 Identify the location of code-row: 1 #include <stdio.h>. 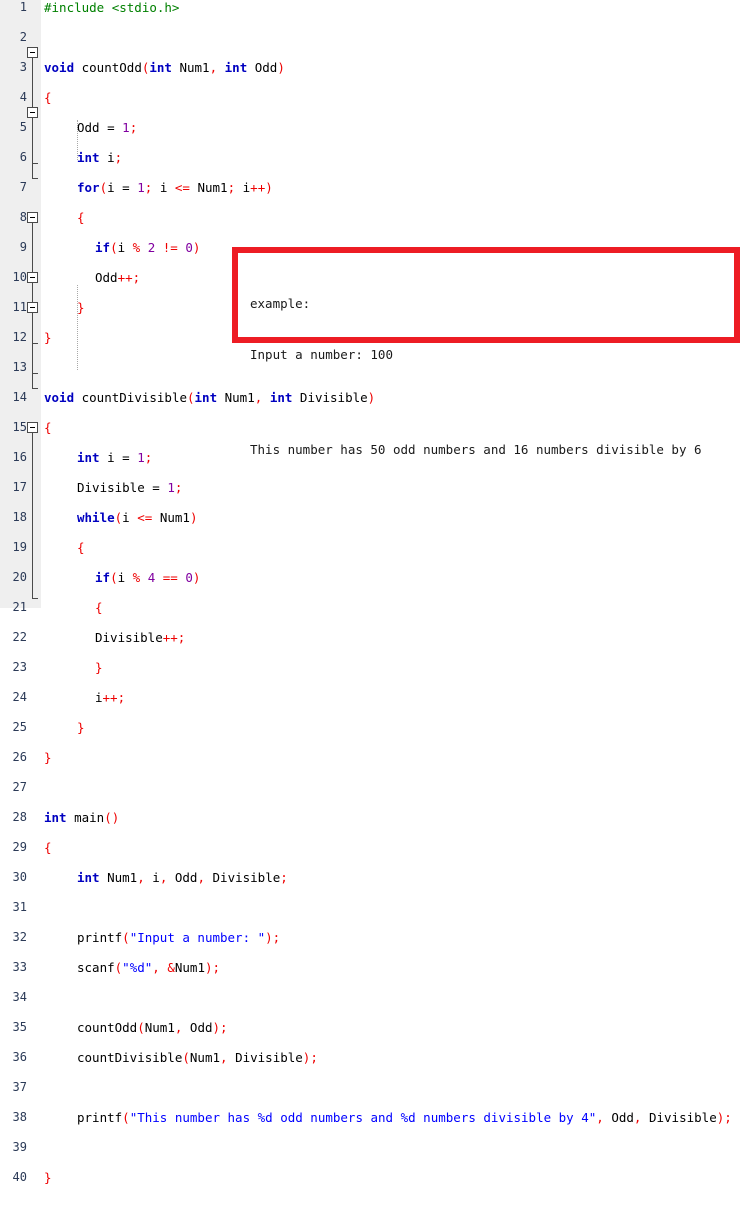
(90, 7).